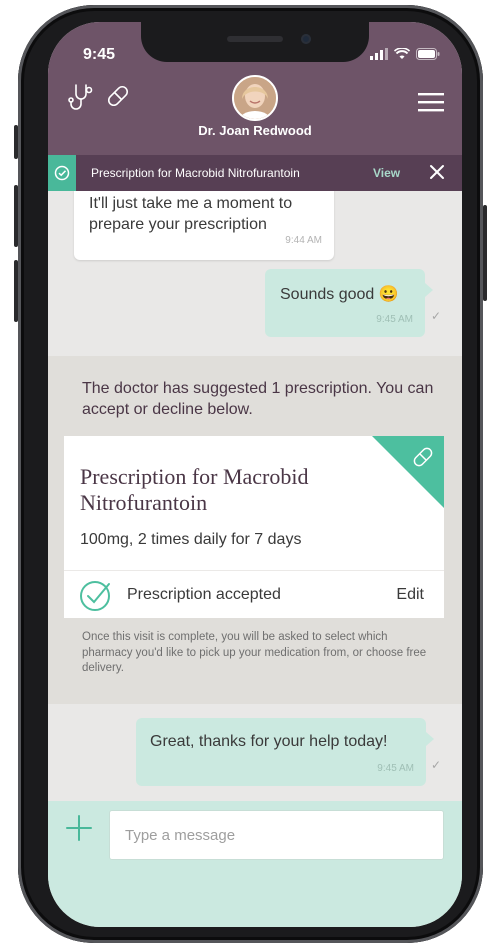 The width and height of the screenshot is (500, 948). What do you see at coordinates (16, 216) in the screenshot?
I see `volume-up-button` at bounding box center [16, 216].